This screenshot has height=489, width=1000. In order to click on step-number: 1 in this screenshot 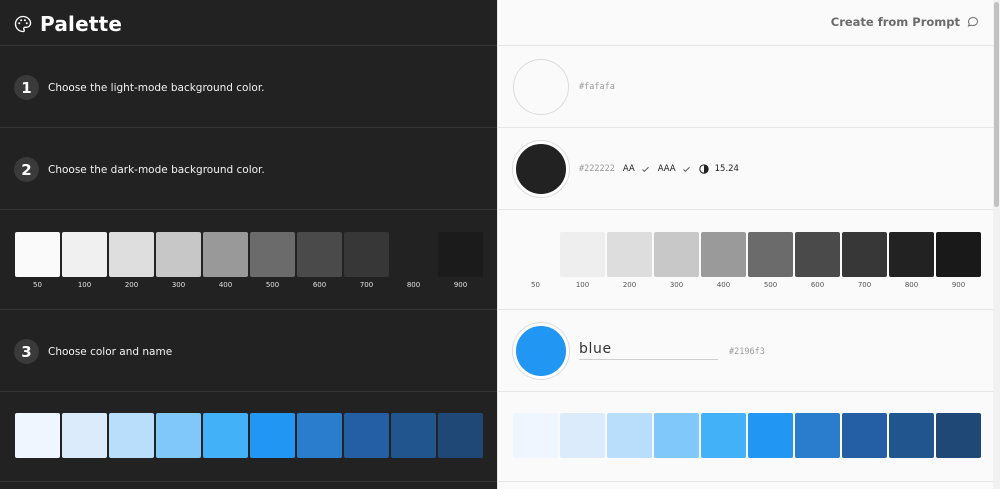, I will do `click(26, 87)`.